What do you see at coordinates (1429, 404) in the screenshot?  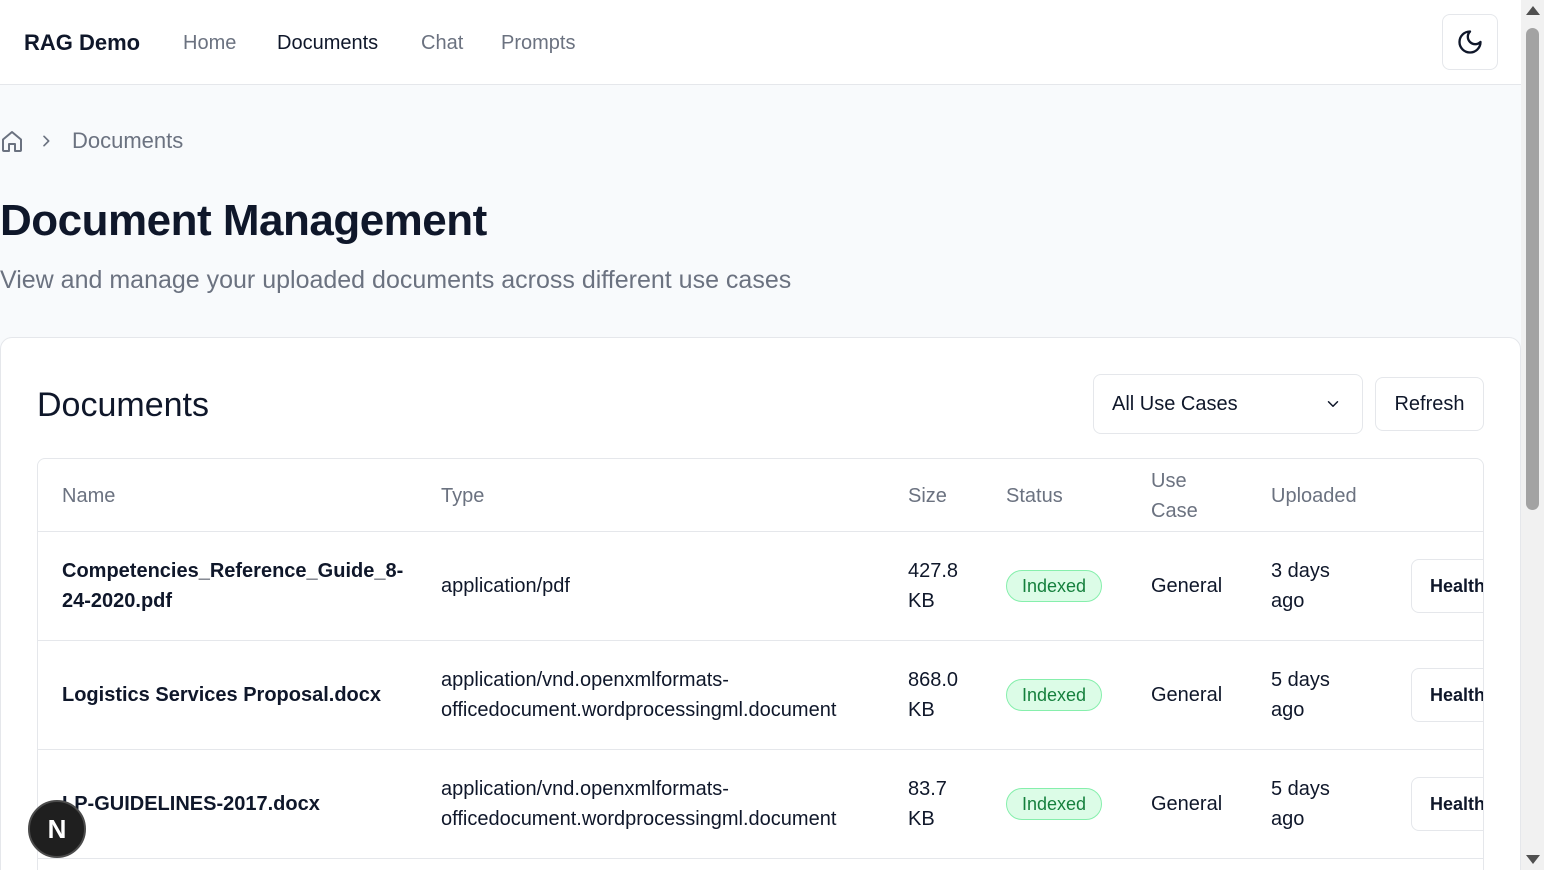 I see `refresh-button: Refresh` at bounding box center [1429, 404].